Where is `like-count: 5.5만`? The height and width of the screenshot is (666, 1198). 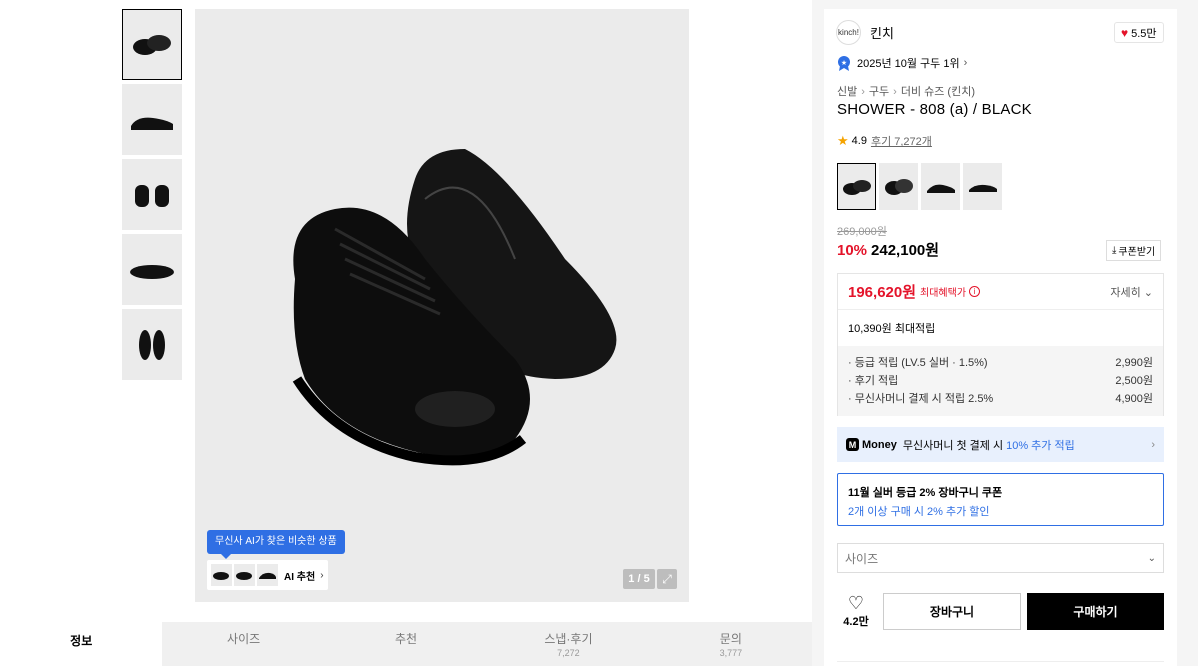 like-count: 5.5만 is located at coordinates (1144, 33).